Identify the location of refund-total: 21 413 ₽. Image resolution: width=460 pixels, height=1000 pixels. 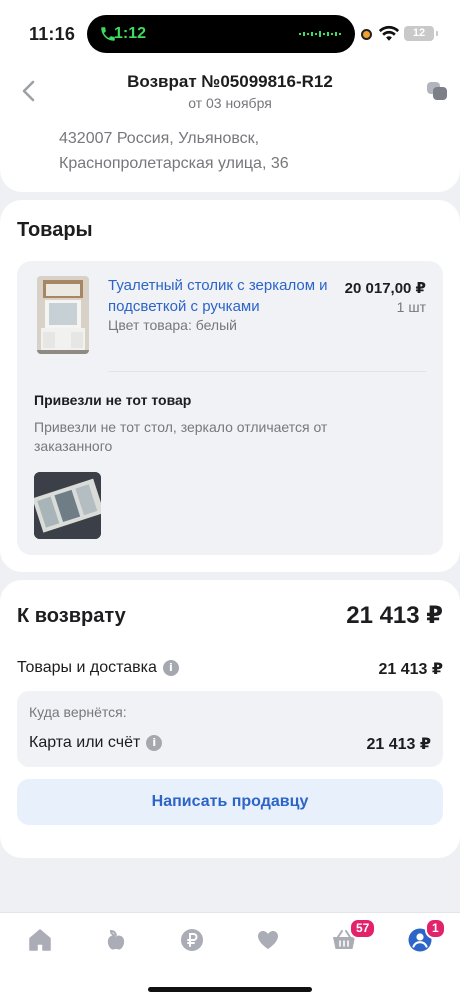
(394, 615).